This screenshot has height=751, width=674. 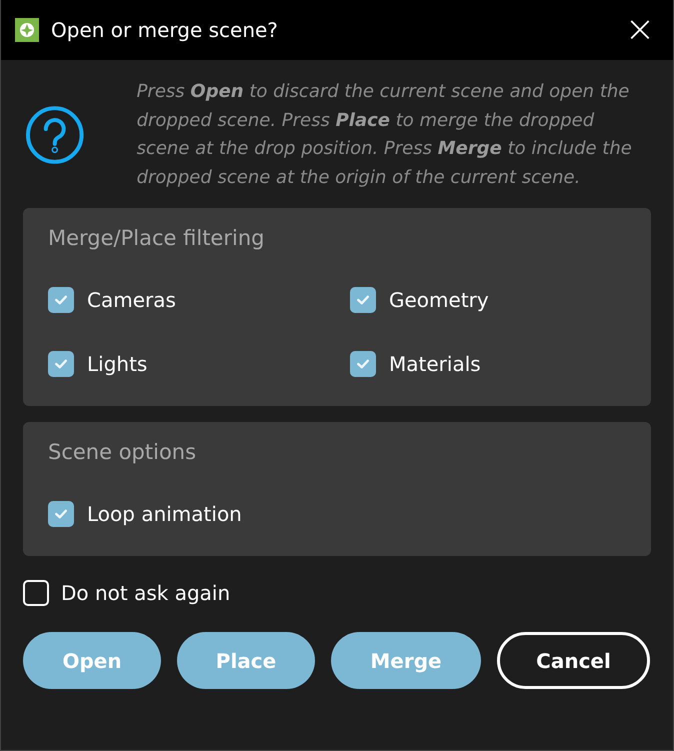 What do you see at coordinates (246, 660) in the screenshot?
I see `action-button: Place` at bounding box center [246, 660].